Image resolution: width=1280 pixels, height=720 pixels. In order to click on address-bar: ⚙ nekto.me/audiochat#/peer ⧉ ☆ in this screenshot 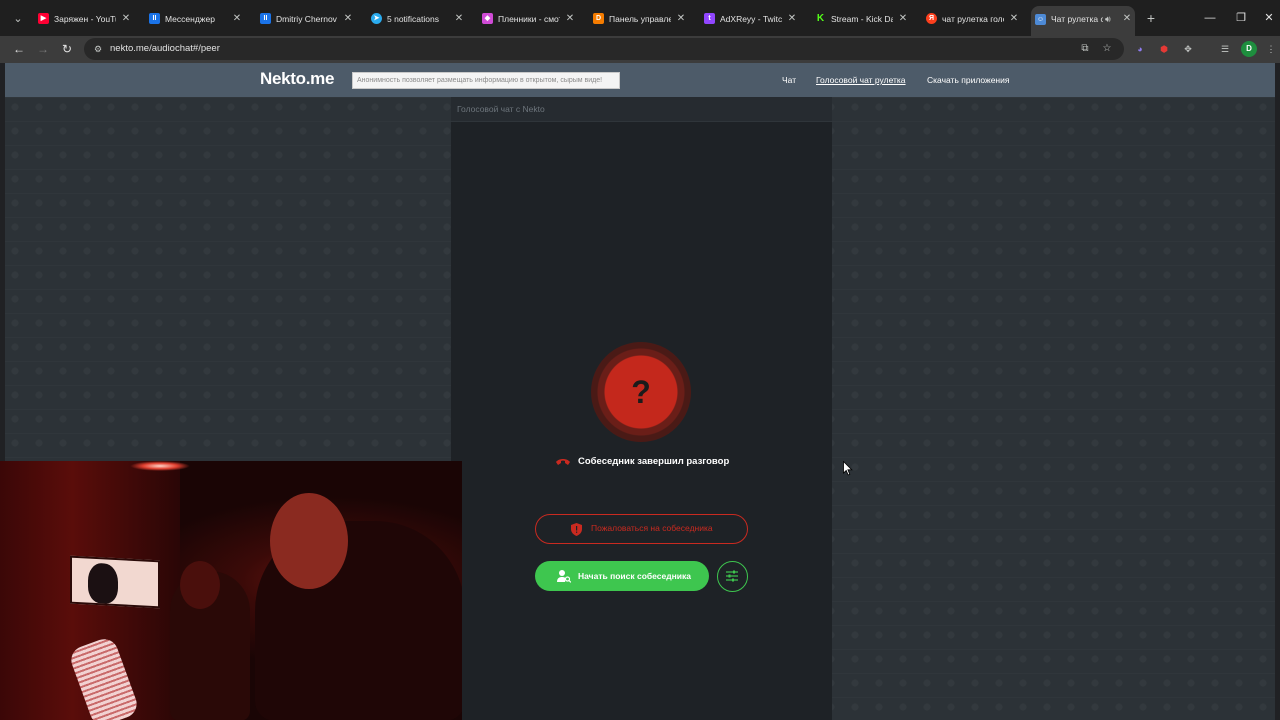, I will do `click(604, 49)`.